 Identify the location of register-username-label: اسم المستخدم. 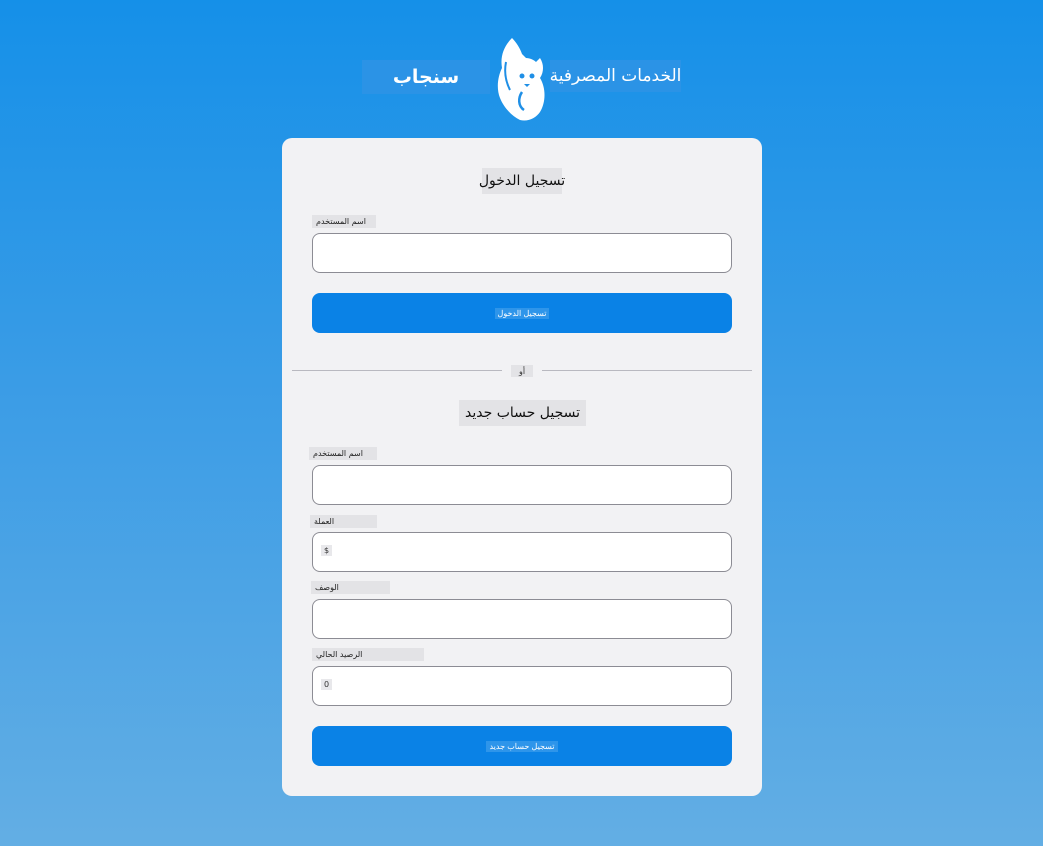
(343, 453).